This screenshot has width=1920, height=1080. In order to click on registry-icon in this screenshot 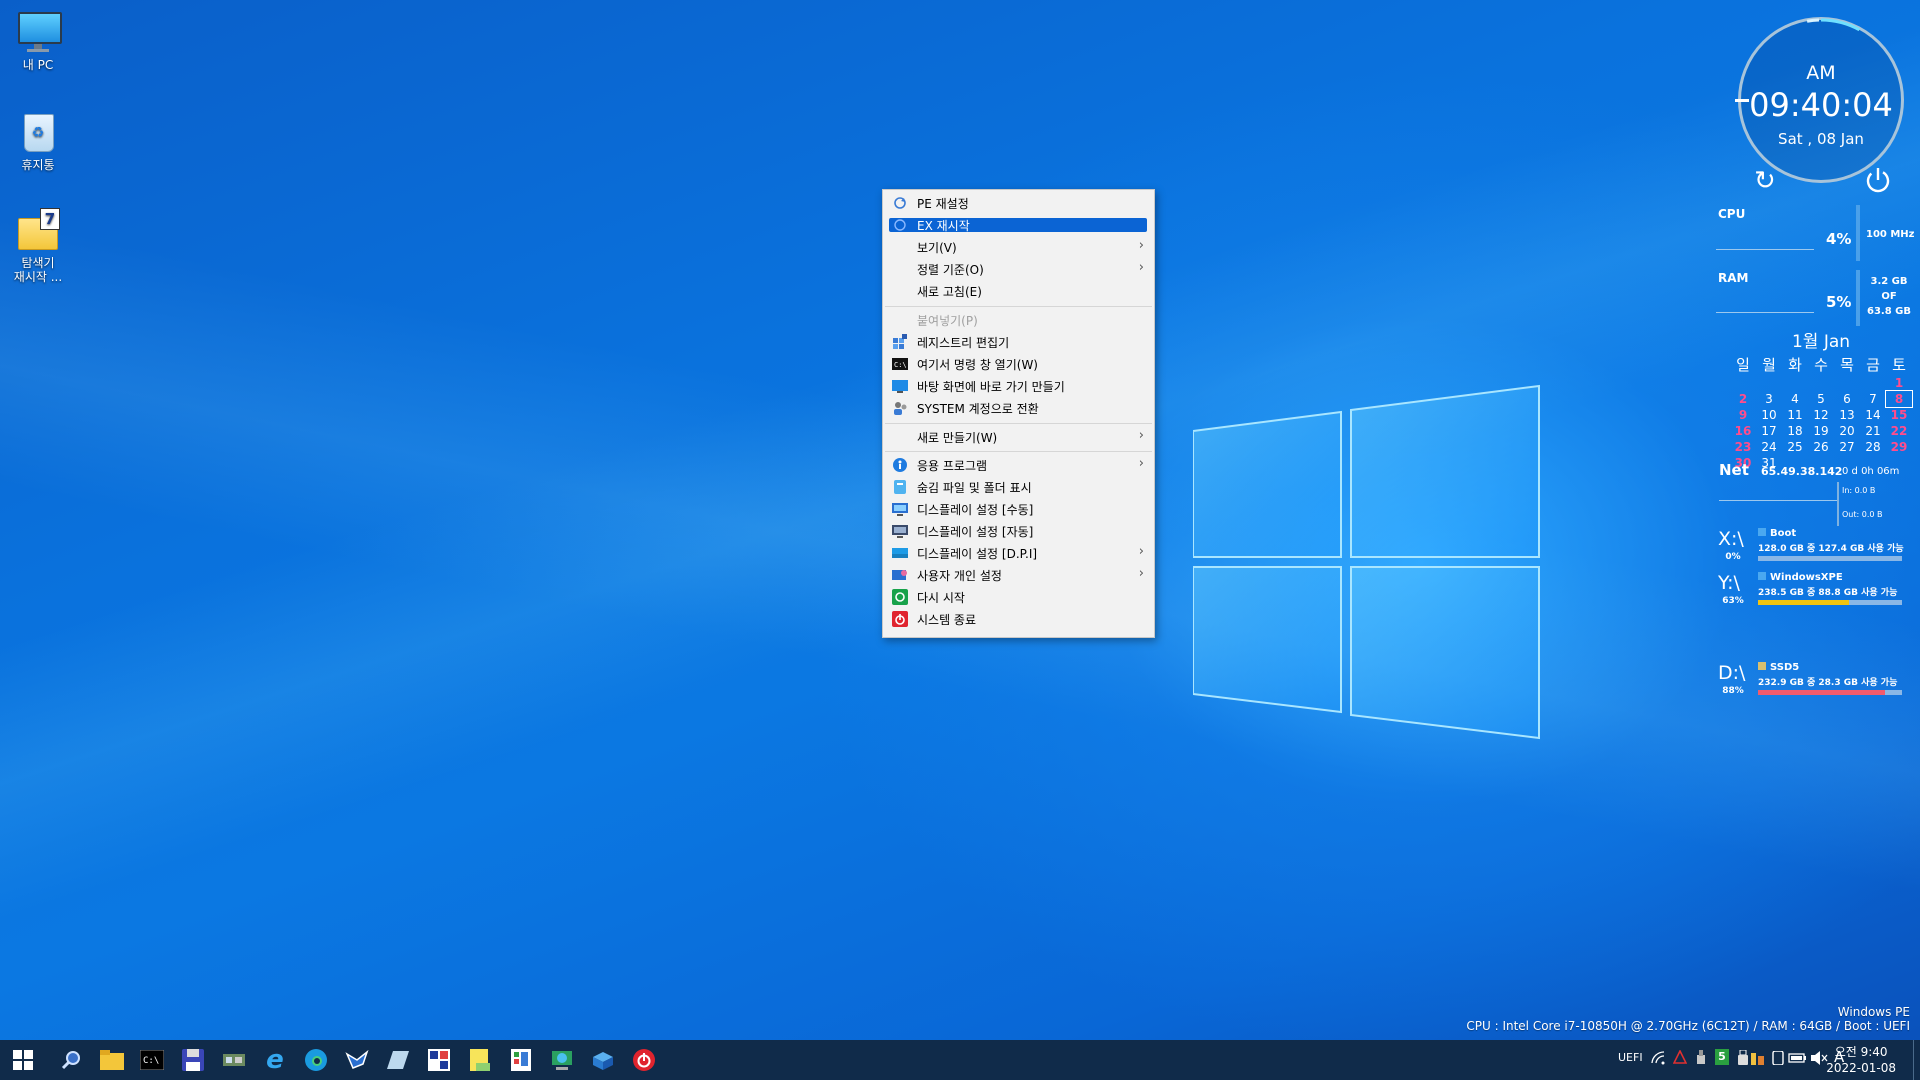, I will do `click(900, 342)`.